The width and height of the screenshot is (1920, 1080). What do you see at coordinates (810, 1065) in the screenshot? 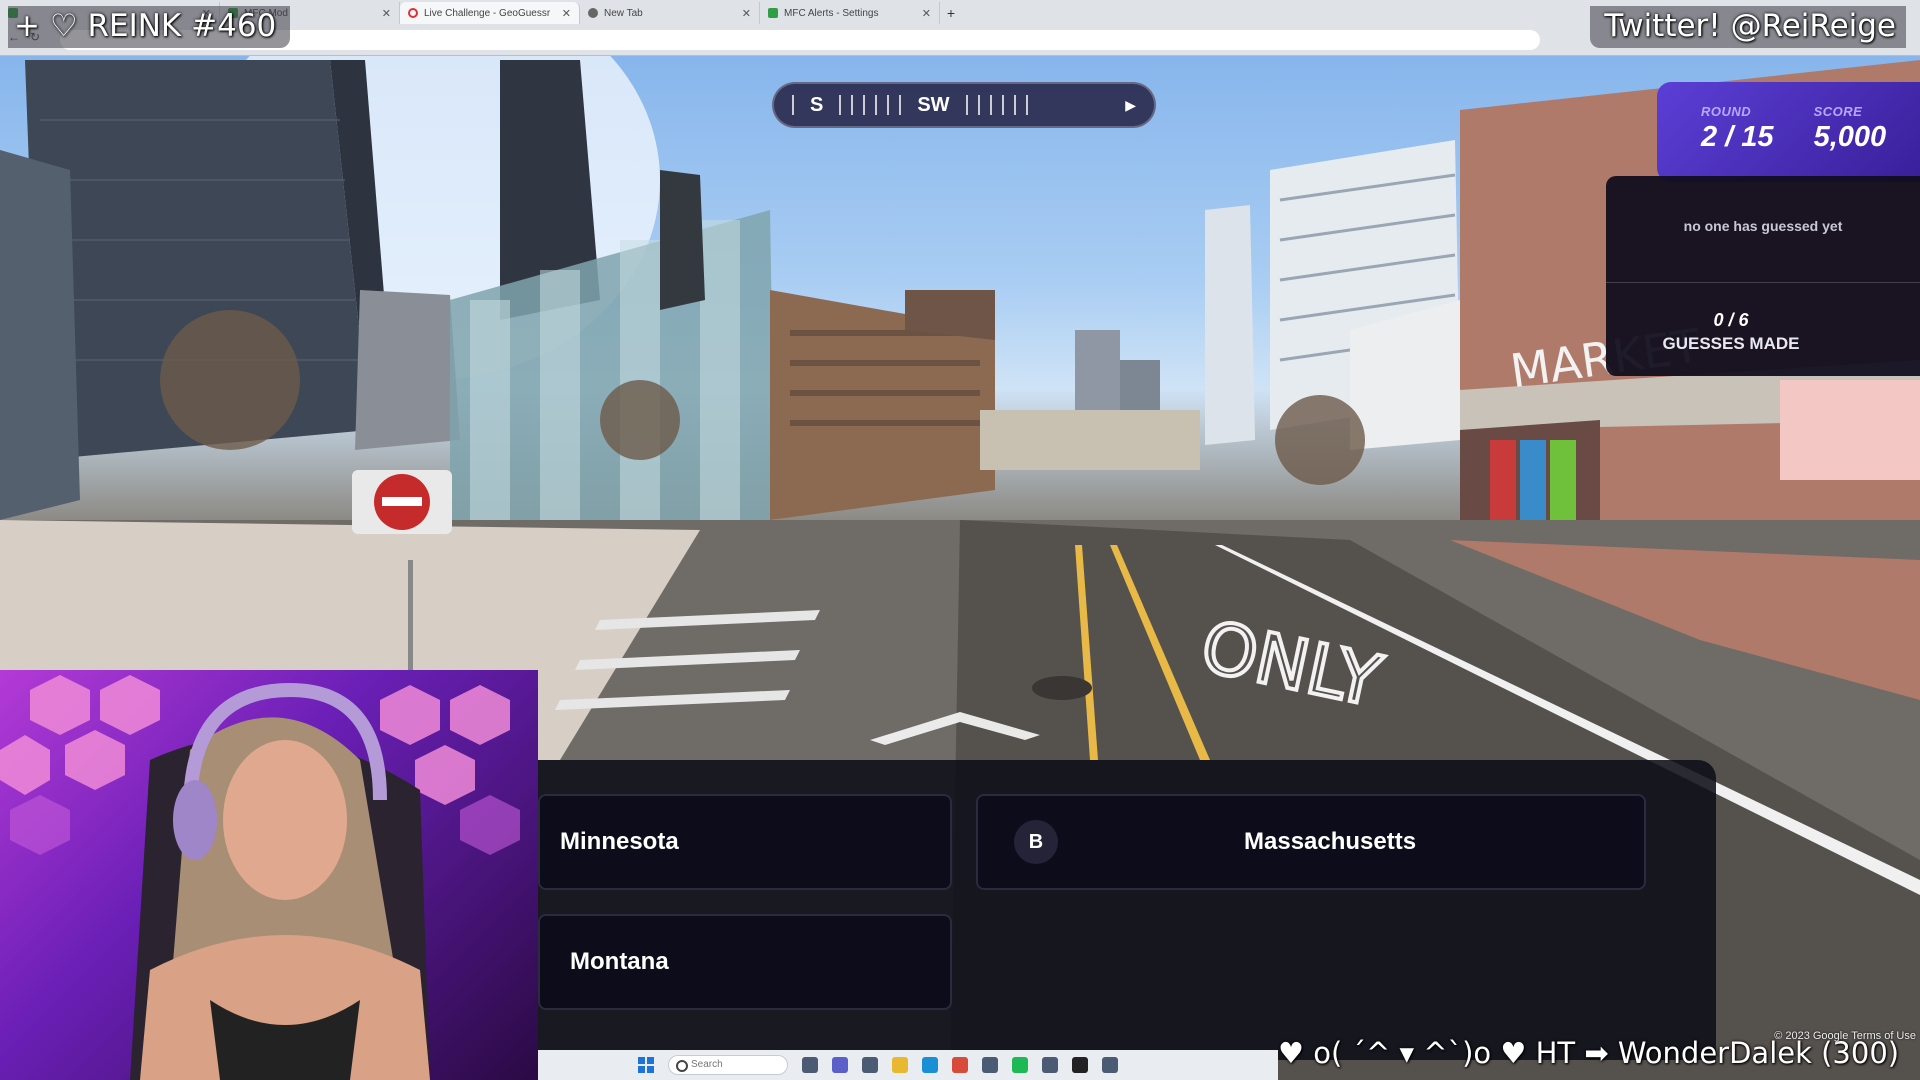
I see `task-view-icon` at bounding box center [810, 1065].